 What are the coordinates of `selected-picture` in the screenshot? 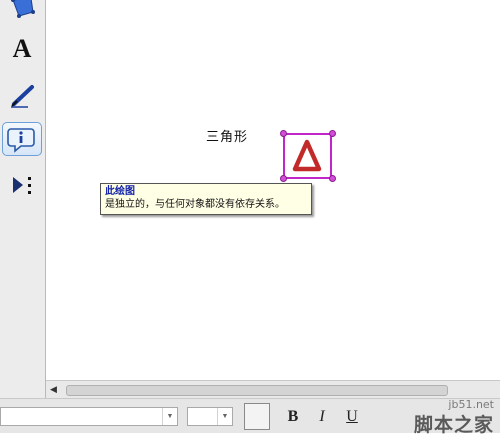 It's located at (307, 156).